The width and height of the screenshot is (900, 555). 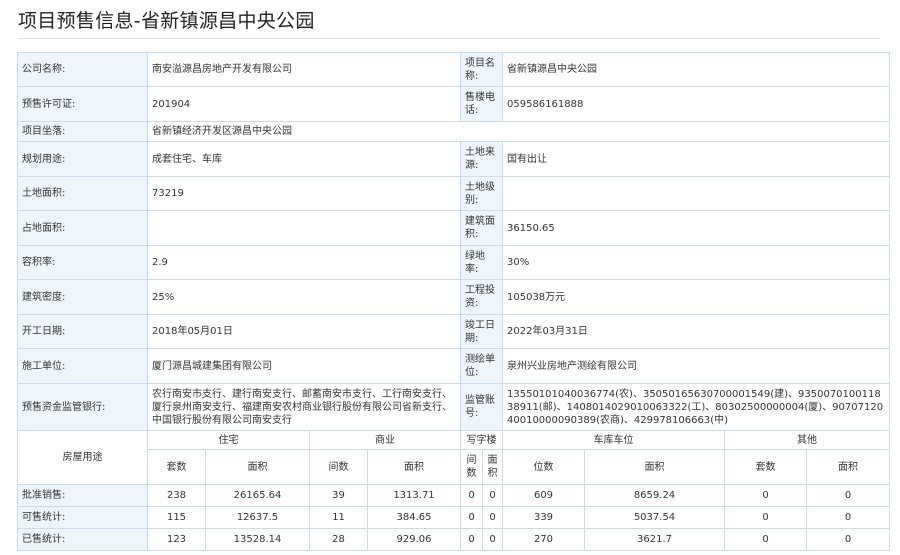 I want to click on stats-cell: 11, so click(x=338, y=517).